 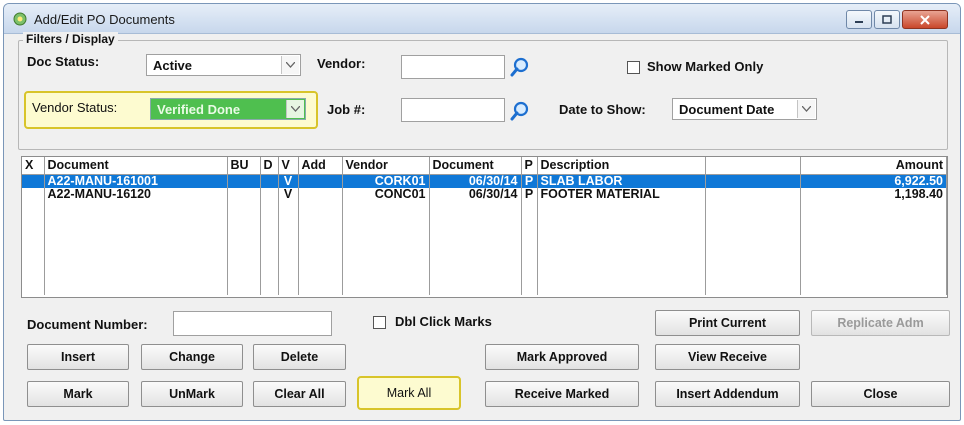 I want to click on col-header-amount: Amount, so click(x=873, y=166).